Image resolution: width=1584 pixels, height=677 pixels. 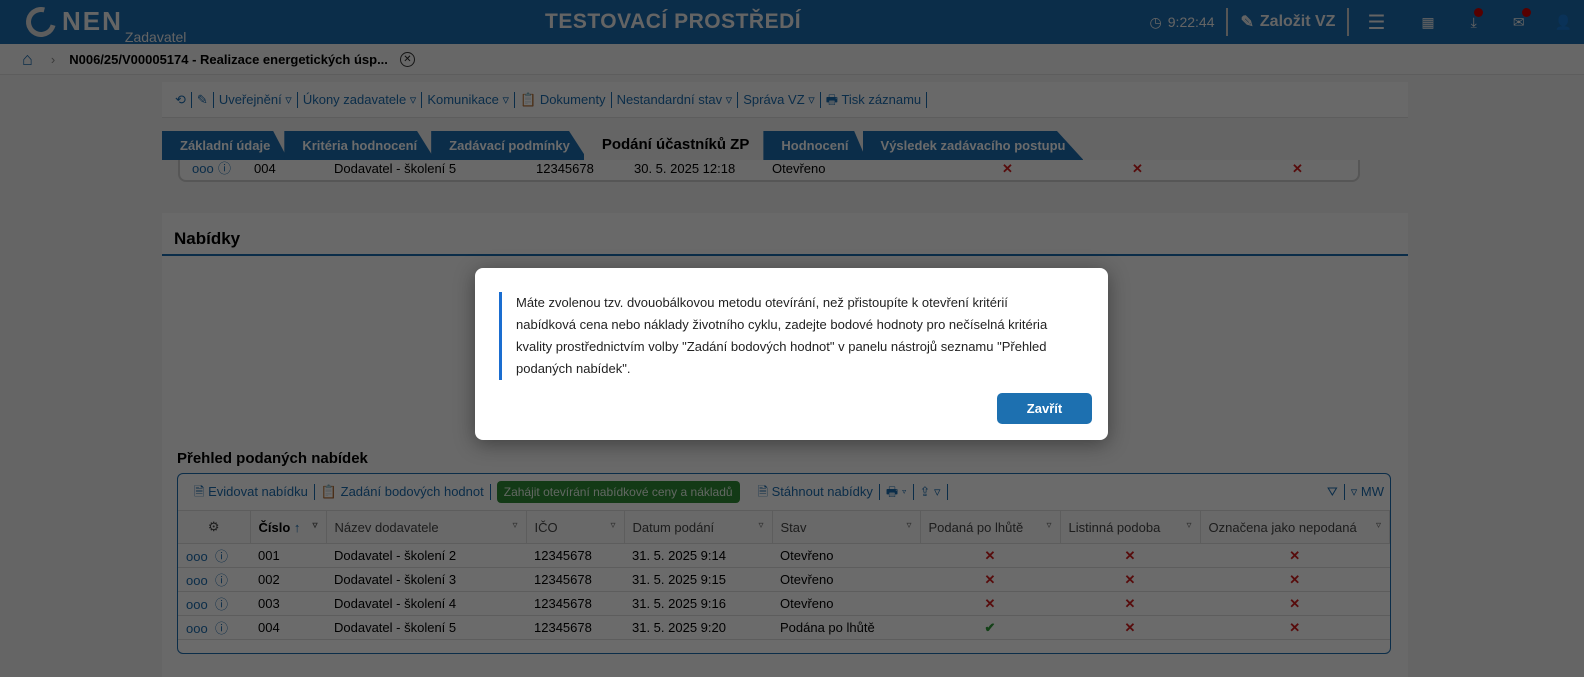 I want to click on pencil-icon: ✎, so click(x=203, y=99).